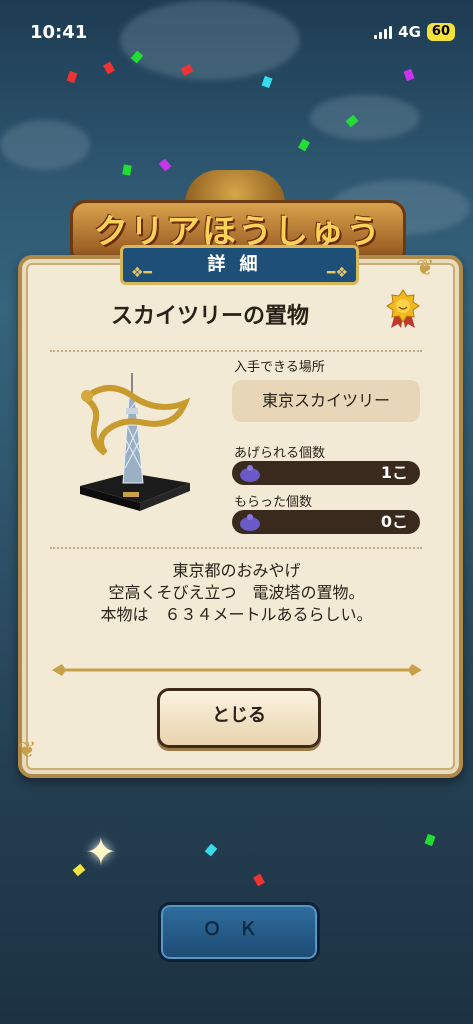 The width and height of the screenshot is (473, 1024). What do you see at coordinates (280, 453) in the screenshot?
I see `giveable-label: あげられる個数` at bounding box center [280, 453].